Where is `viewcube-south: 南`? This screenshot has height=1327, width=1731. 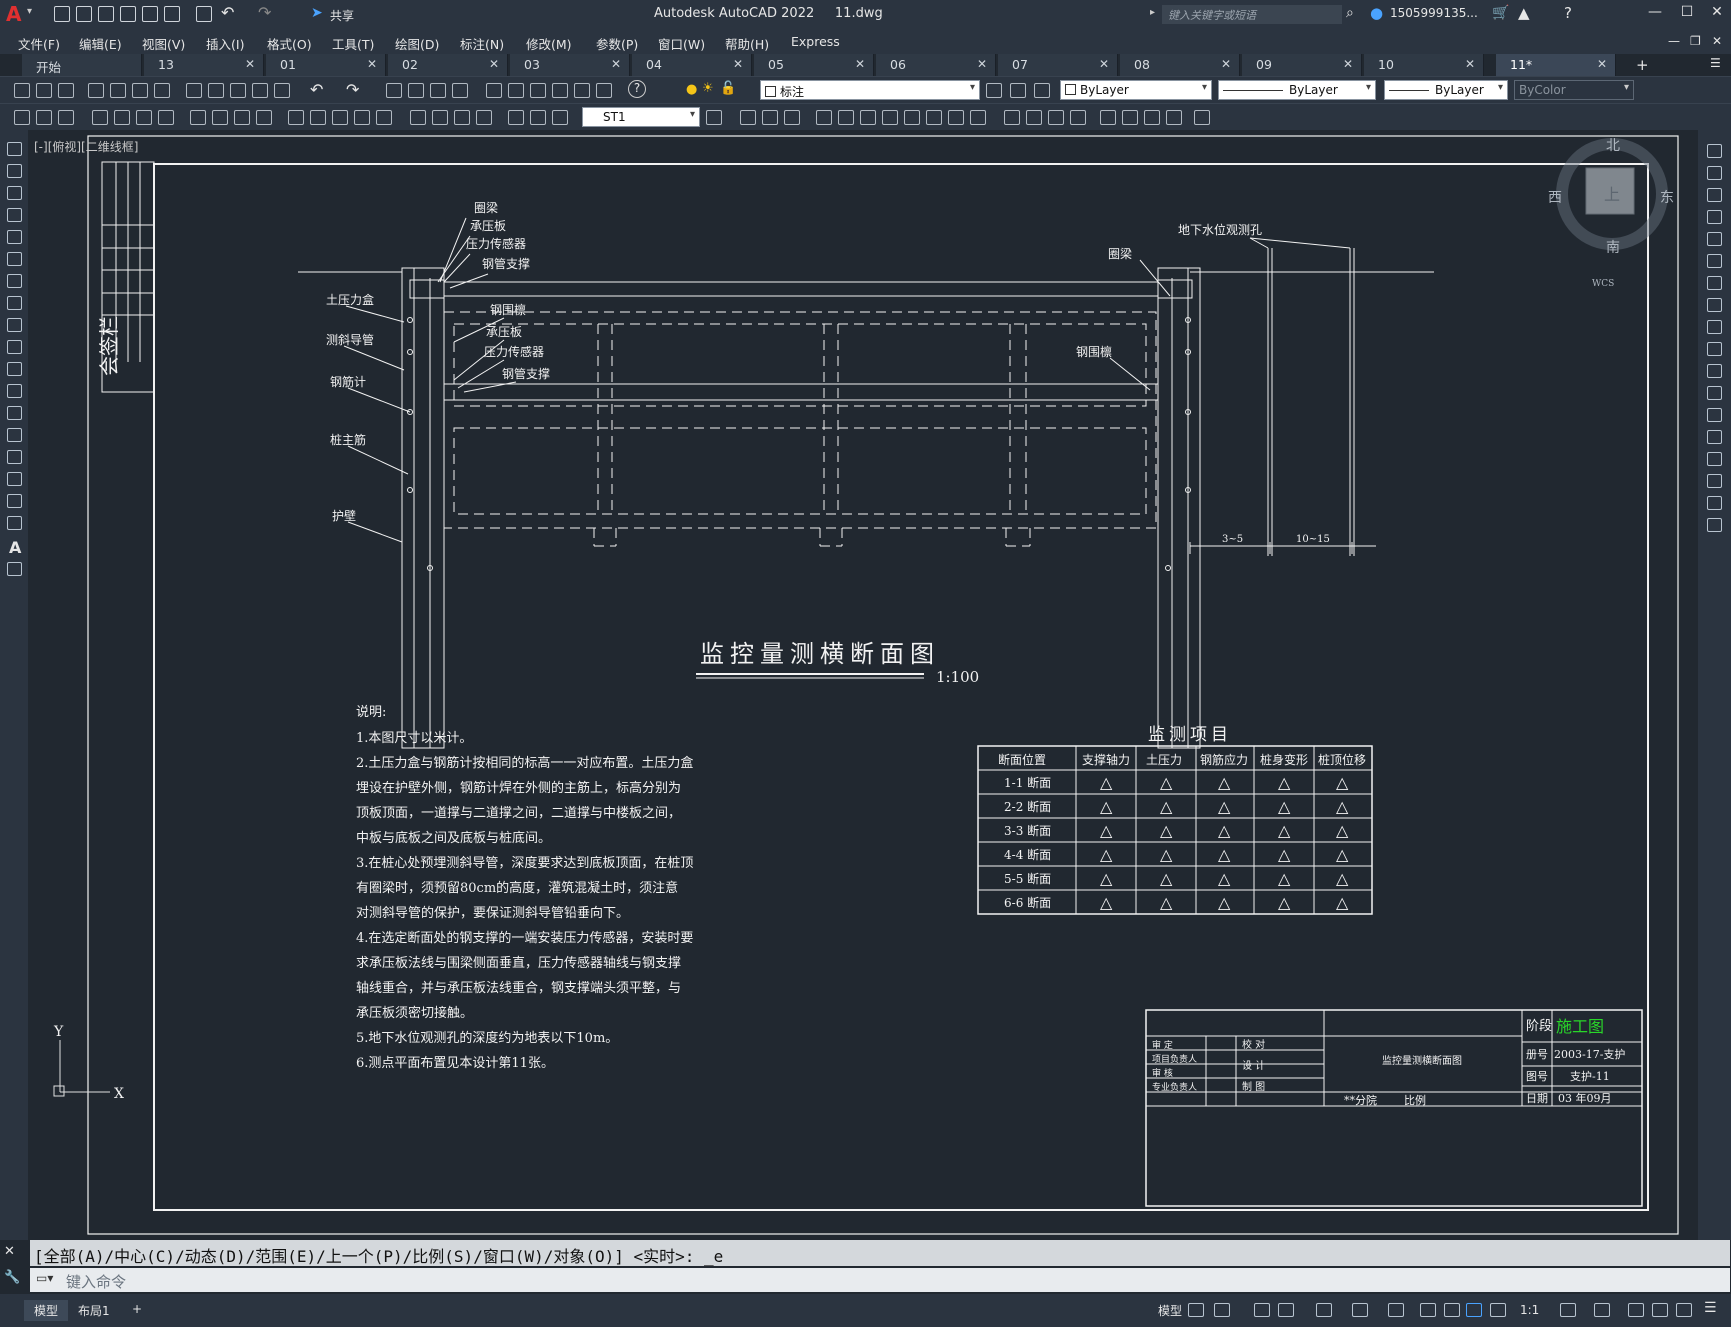 viewcube-south: 南 is located at coordinates (1613, 248).